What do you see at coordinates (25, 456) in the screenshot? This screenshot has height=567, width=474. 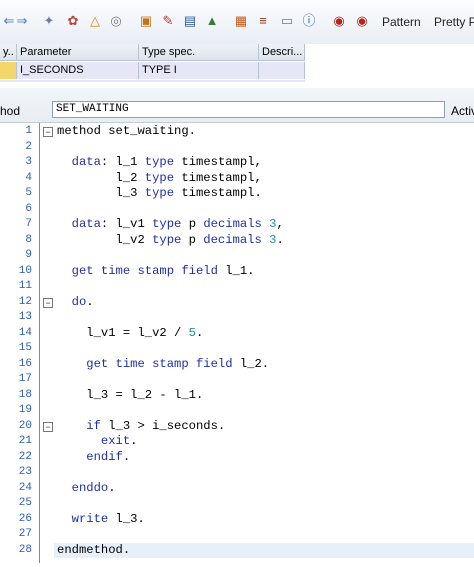 I see `line-number: 22` at bounding box center [25, 456].